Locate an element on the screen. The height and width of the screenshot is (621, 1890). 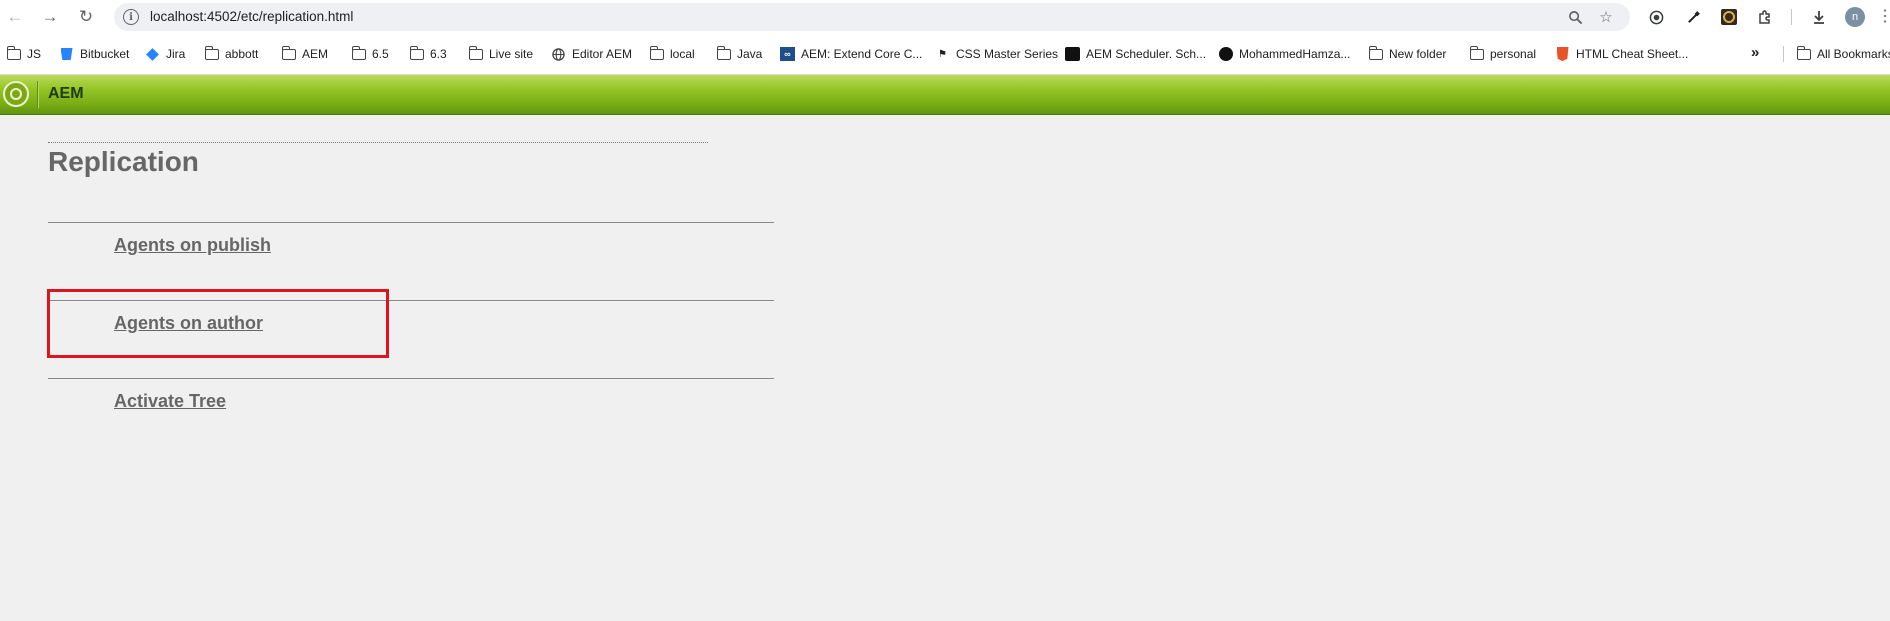
aem-title: AEM is located at coordinates (66, 94).